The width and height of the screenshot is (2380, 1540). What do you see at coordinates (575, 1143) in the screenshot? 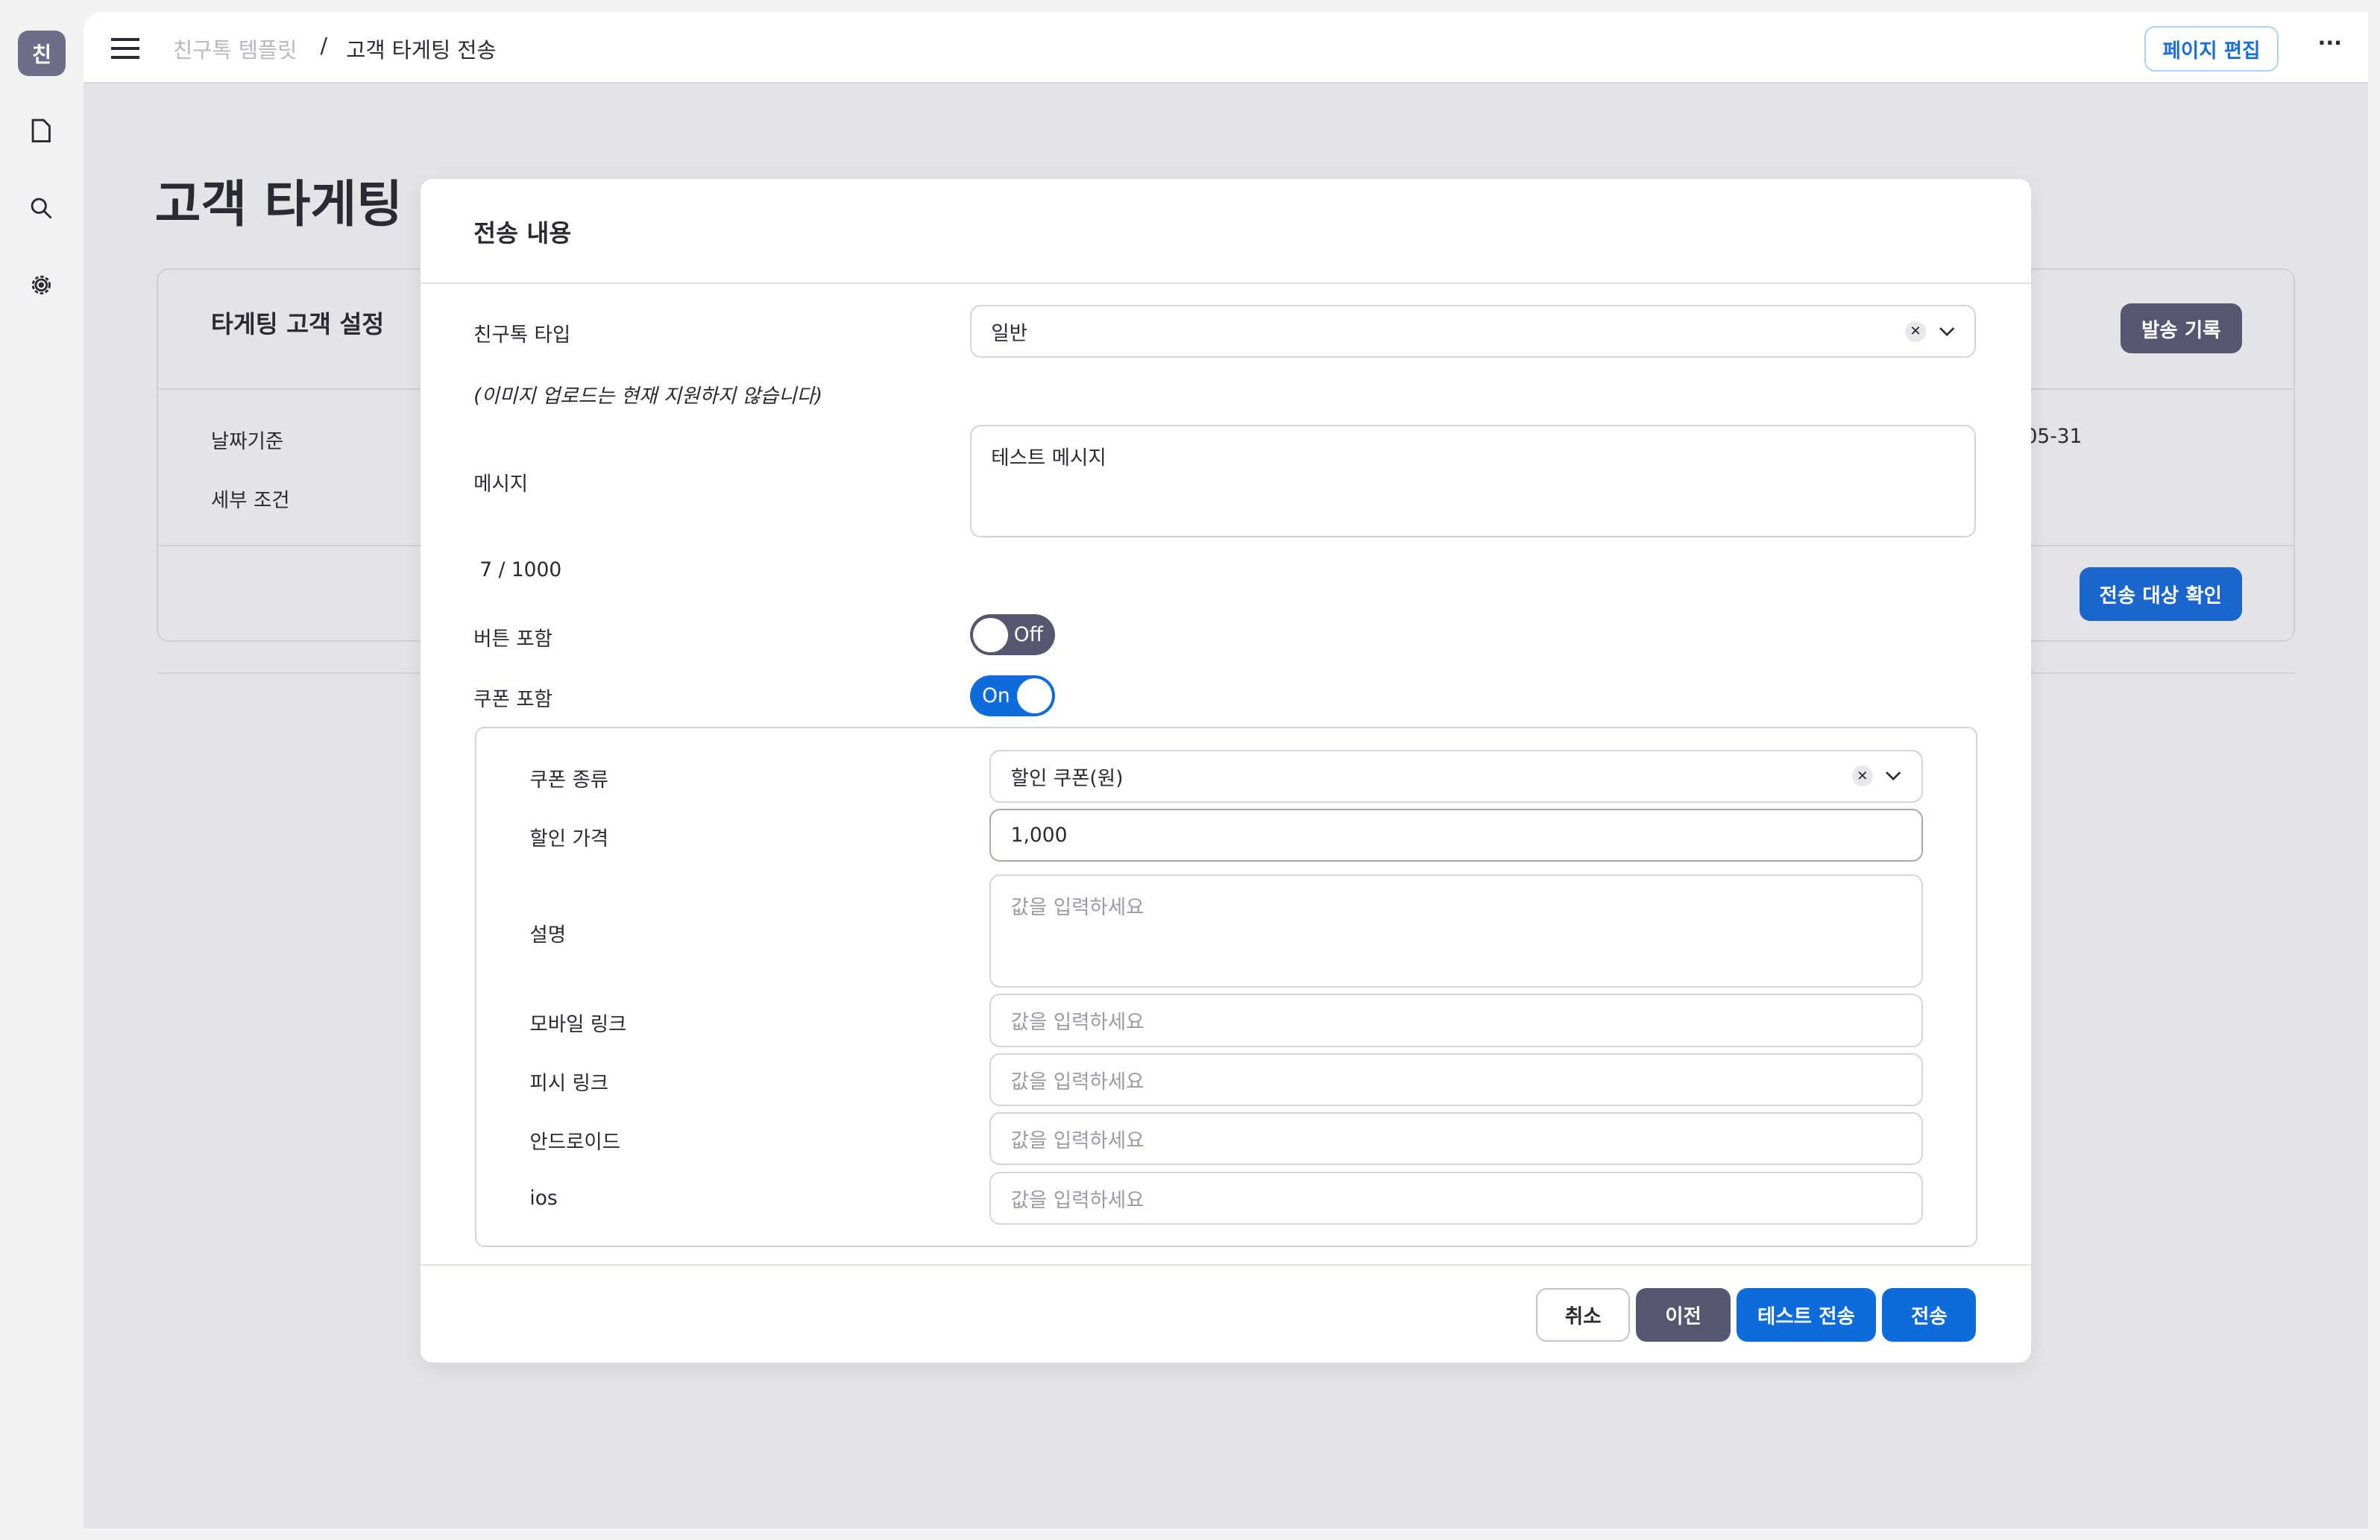
I see `android-label: 안드로이드` at bounding box center [575, 1143].